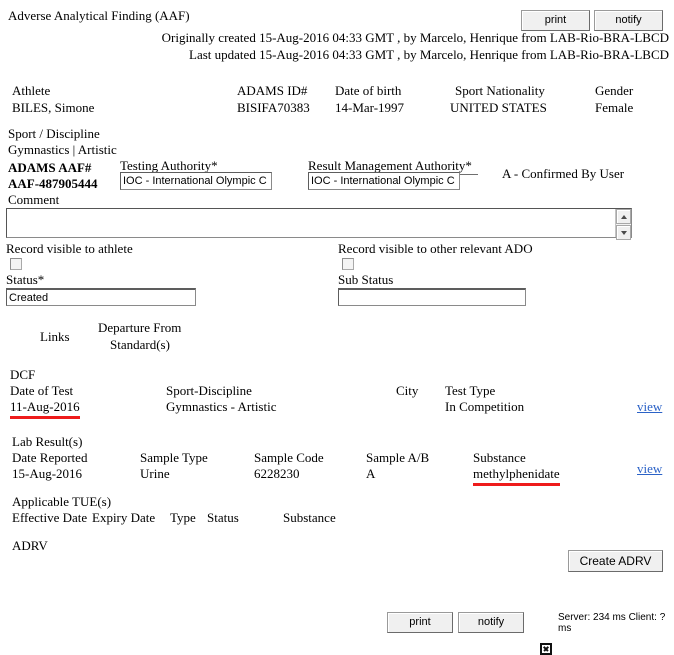  I want to click on tue-type-label: Type, so click(183, 517).